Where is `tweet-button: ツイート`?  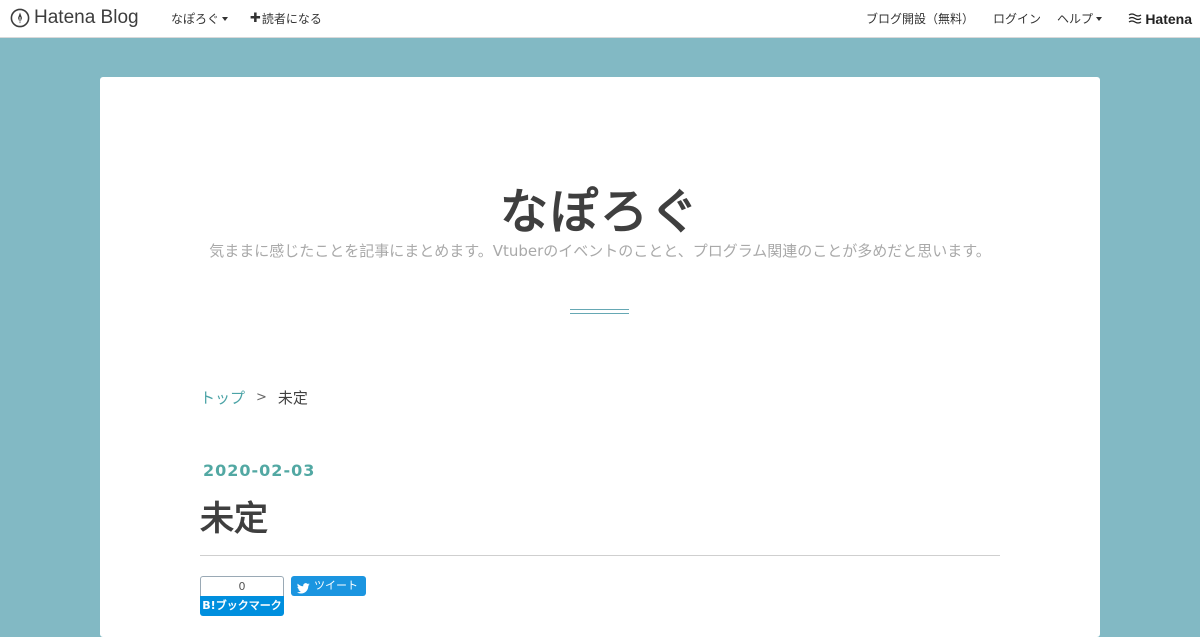 tweet-button: ツイート is located at coordinates (328, 586).